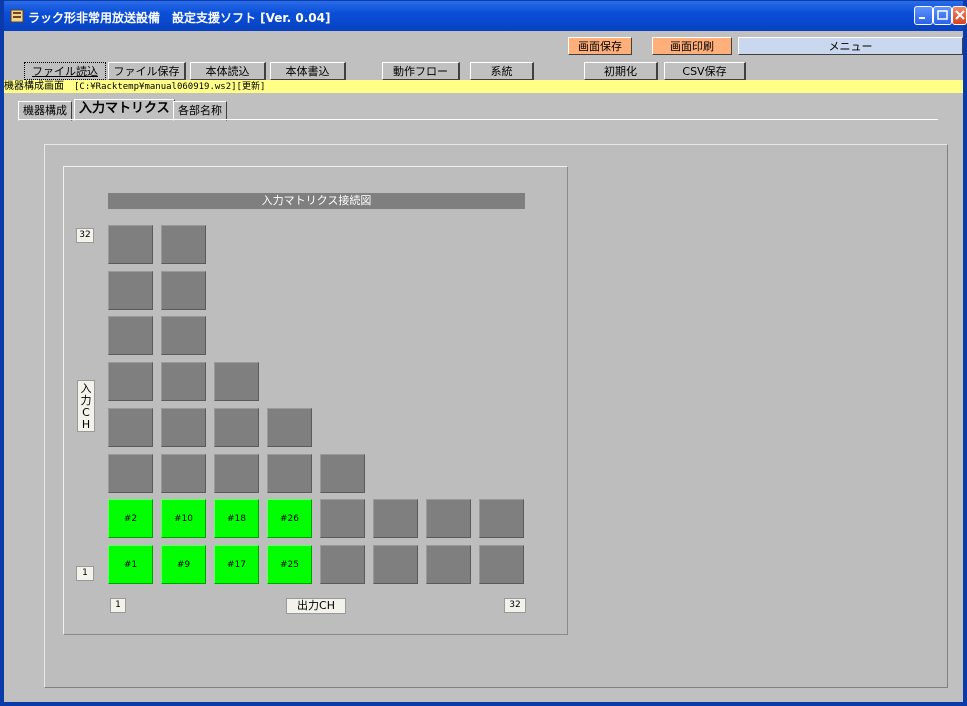 The image size is (967, 706). What do you see at coordinates (85, 573) in the screenshot?
I see `input-min-label: 1` at bounding box center [85, 573].